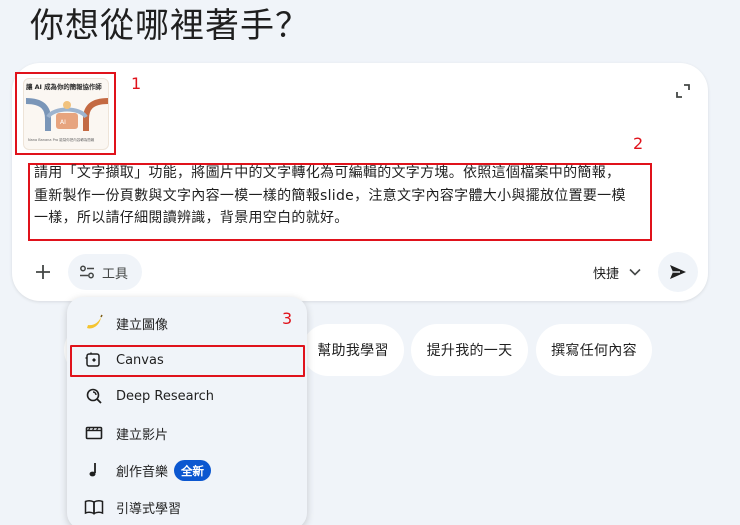  What do you see at coordinates (136, 83) in the screenshot?
I see `annotation-label-1: 1` at bounding box center [136, 83].